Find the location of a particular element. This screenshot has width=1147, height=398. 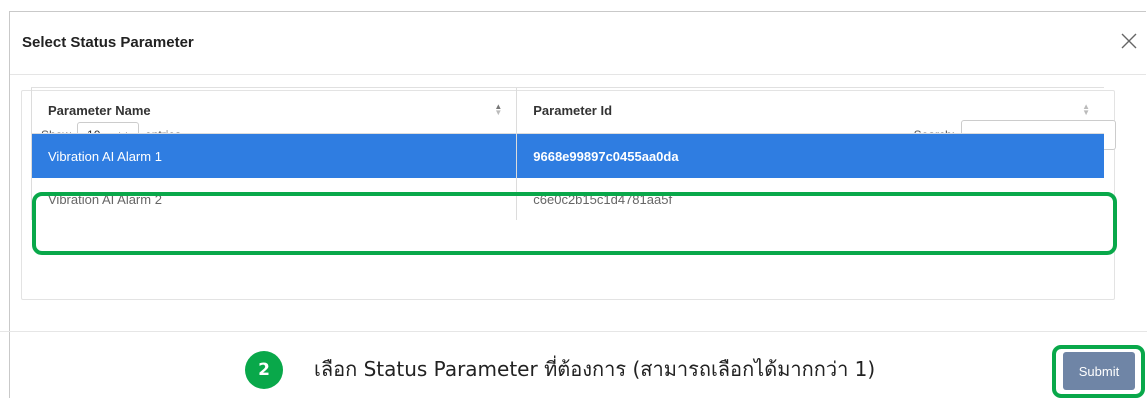

parameter-name-cell: Vibration AI Alarm 2 is located at coordinates (273, 199).